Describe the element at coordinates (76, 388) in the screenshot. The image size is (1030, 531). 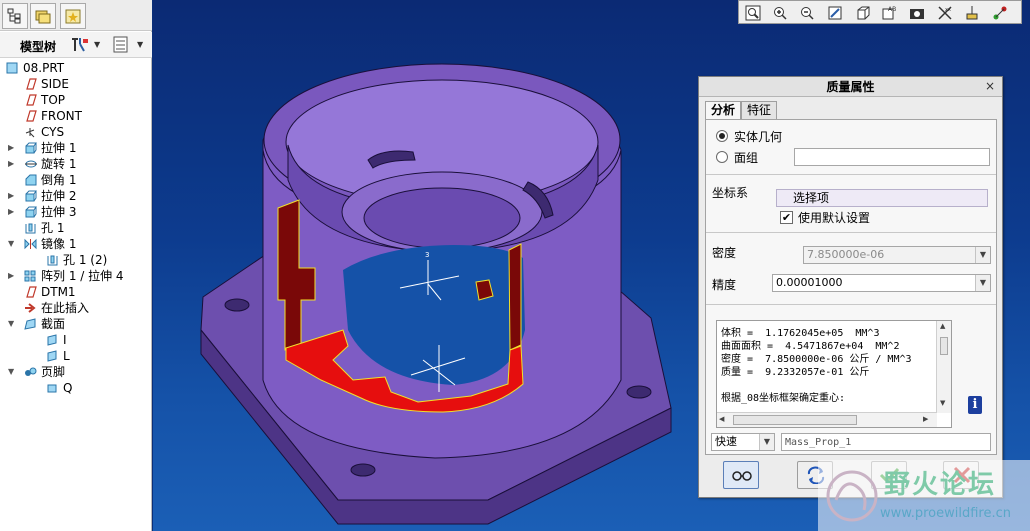
I see `tree-item: Q` at that location.